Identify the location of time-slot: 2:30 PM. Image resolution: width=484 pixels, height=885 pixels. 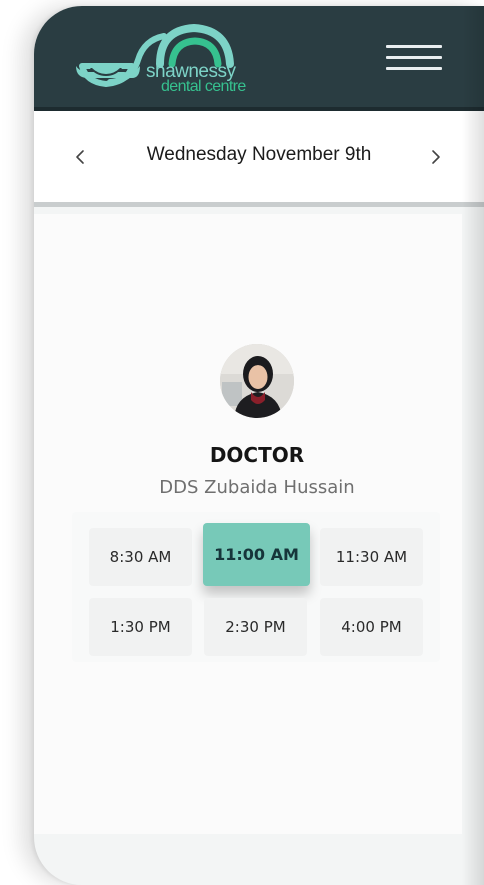
(255, 627).